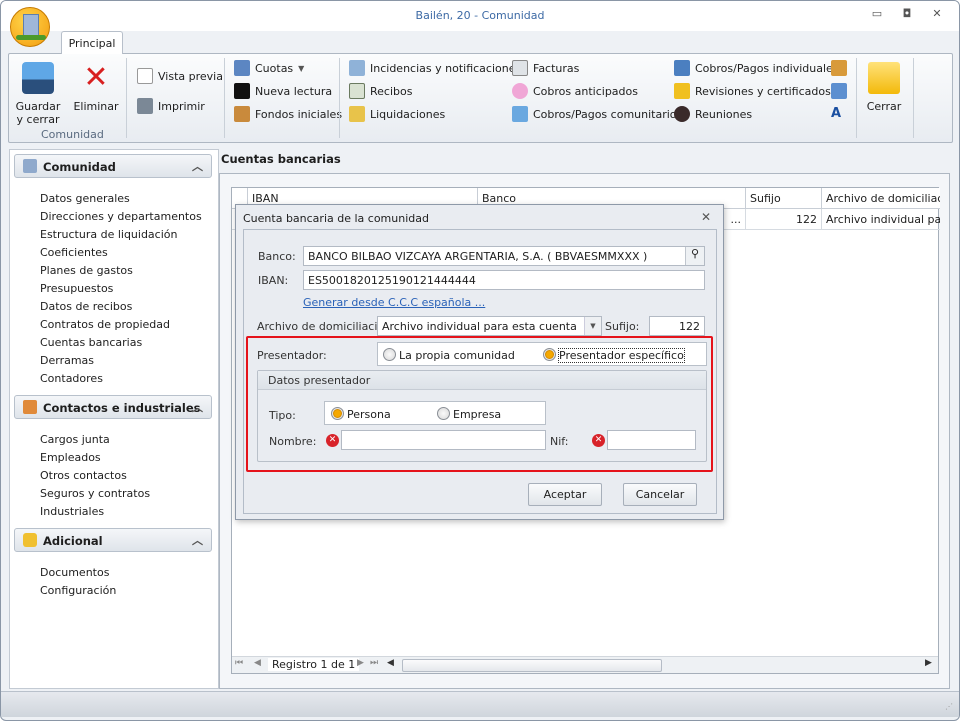  I want to click on transfer-icon, so click(839, 68).